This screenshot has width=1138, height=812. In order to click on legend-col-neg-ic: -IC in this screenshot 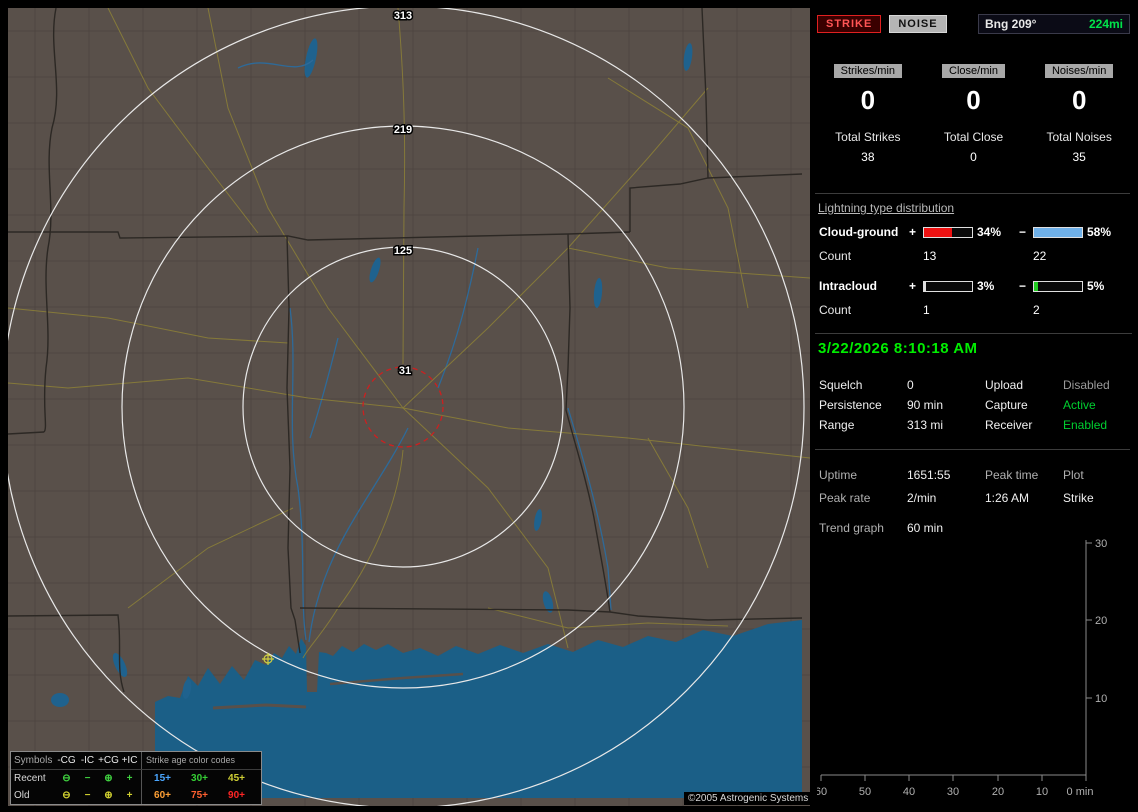, I will do `click(87, 760)`.